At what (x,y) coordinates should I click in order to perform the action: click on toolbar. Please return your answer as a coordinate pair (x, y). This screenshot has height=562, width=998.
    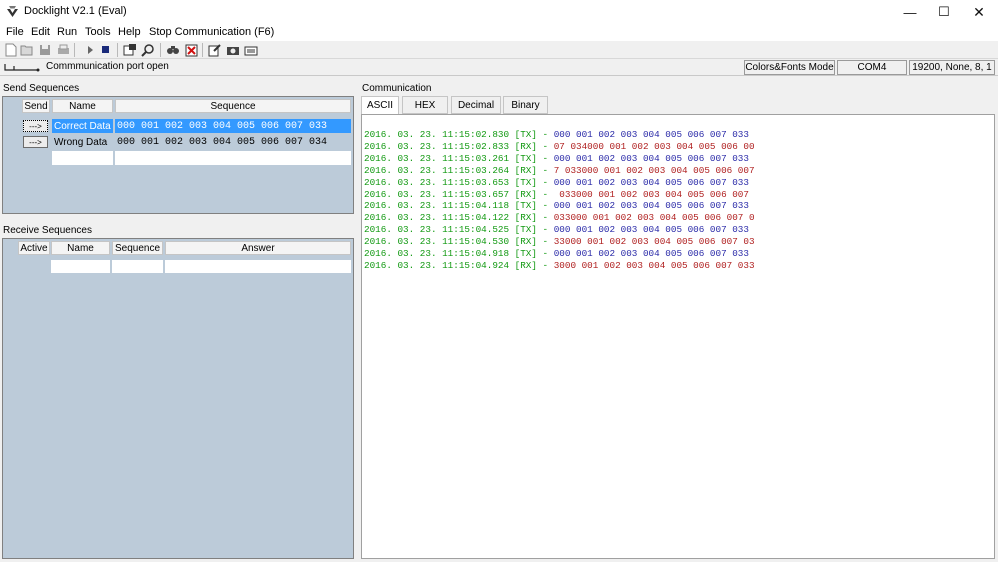
    Looking at the image, I should click on (499, 50).